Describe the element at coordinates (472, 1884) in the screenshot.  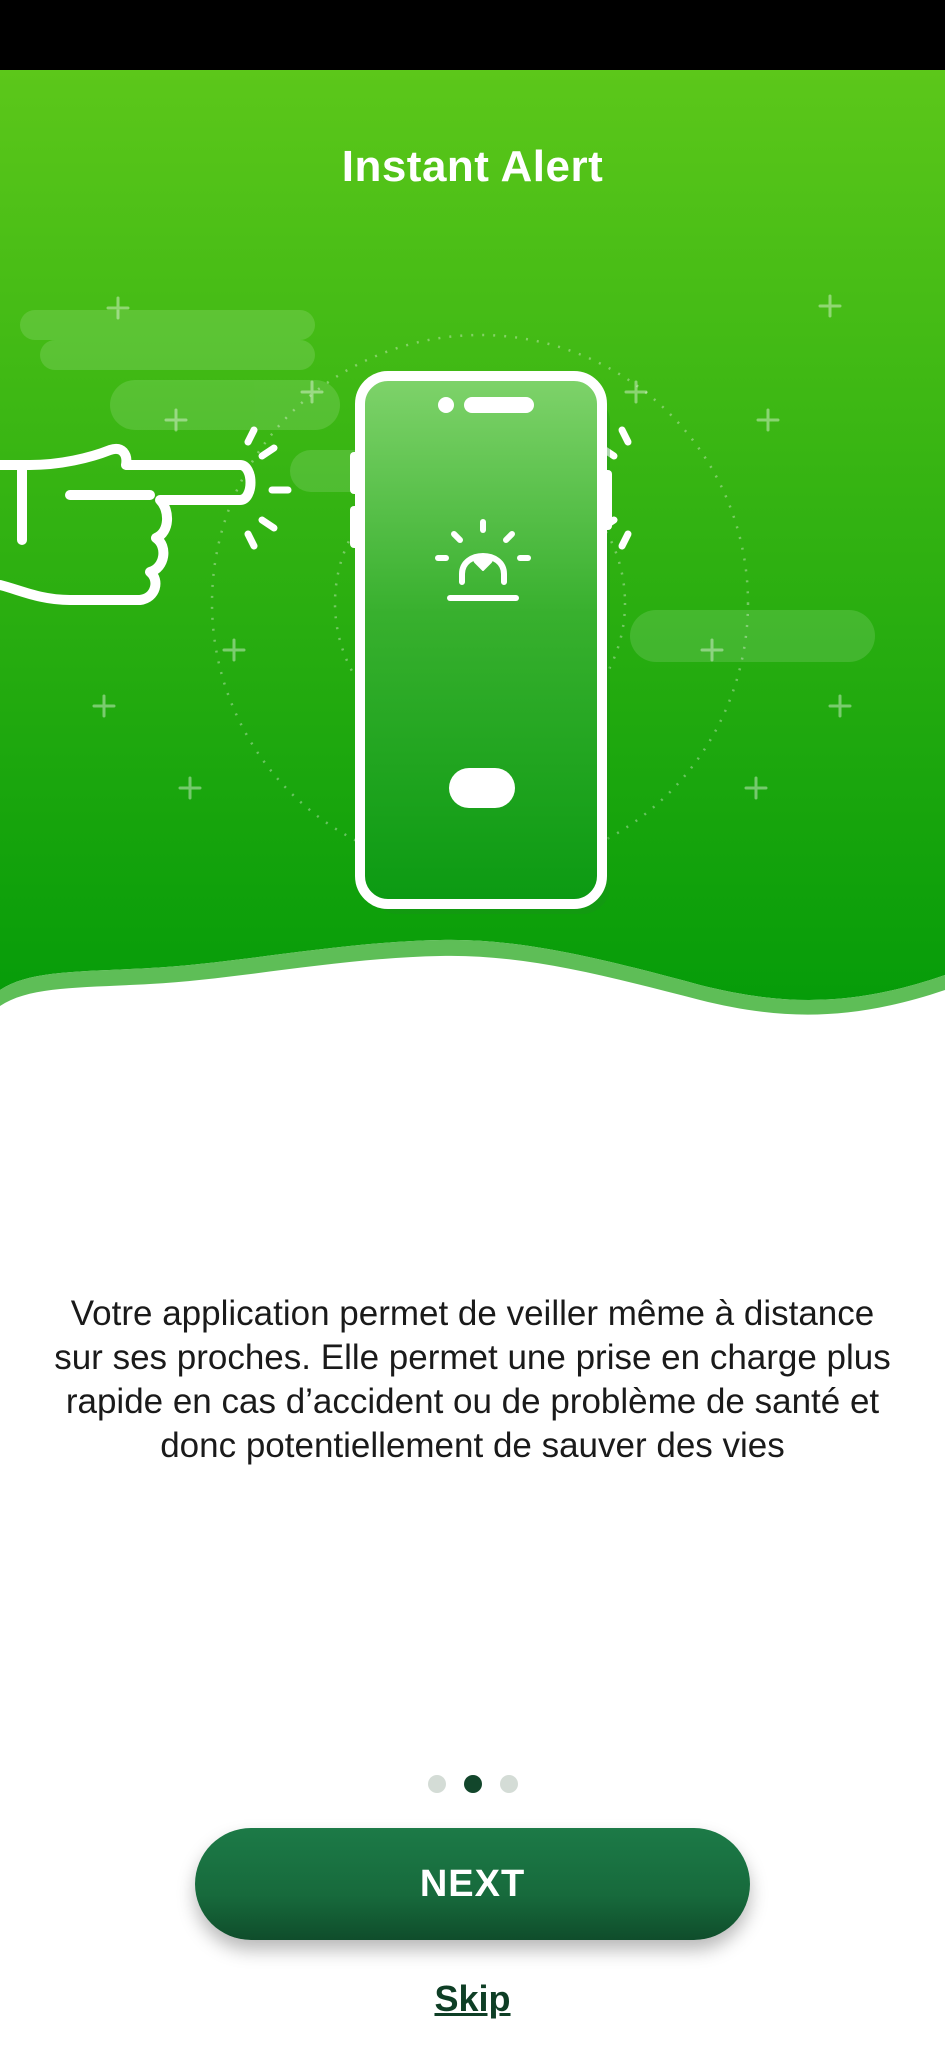
I see `next-button: NEXT` at that location.